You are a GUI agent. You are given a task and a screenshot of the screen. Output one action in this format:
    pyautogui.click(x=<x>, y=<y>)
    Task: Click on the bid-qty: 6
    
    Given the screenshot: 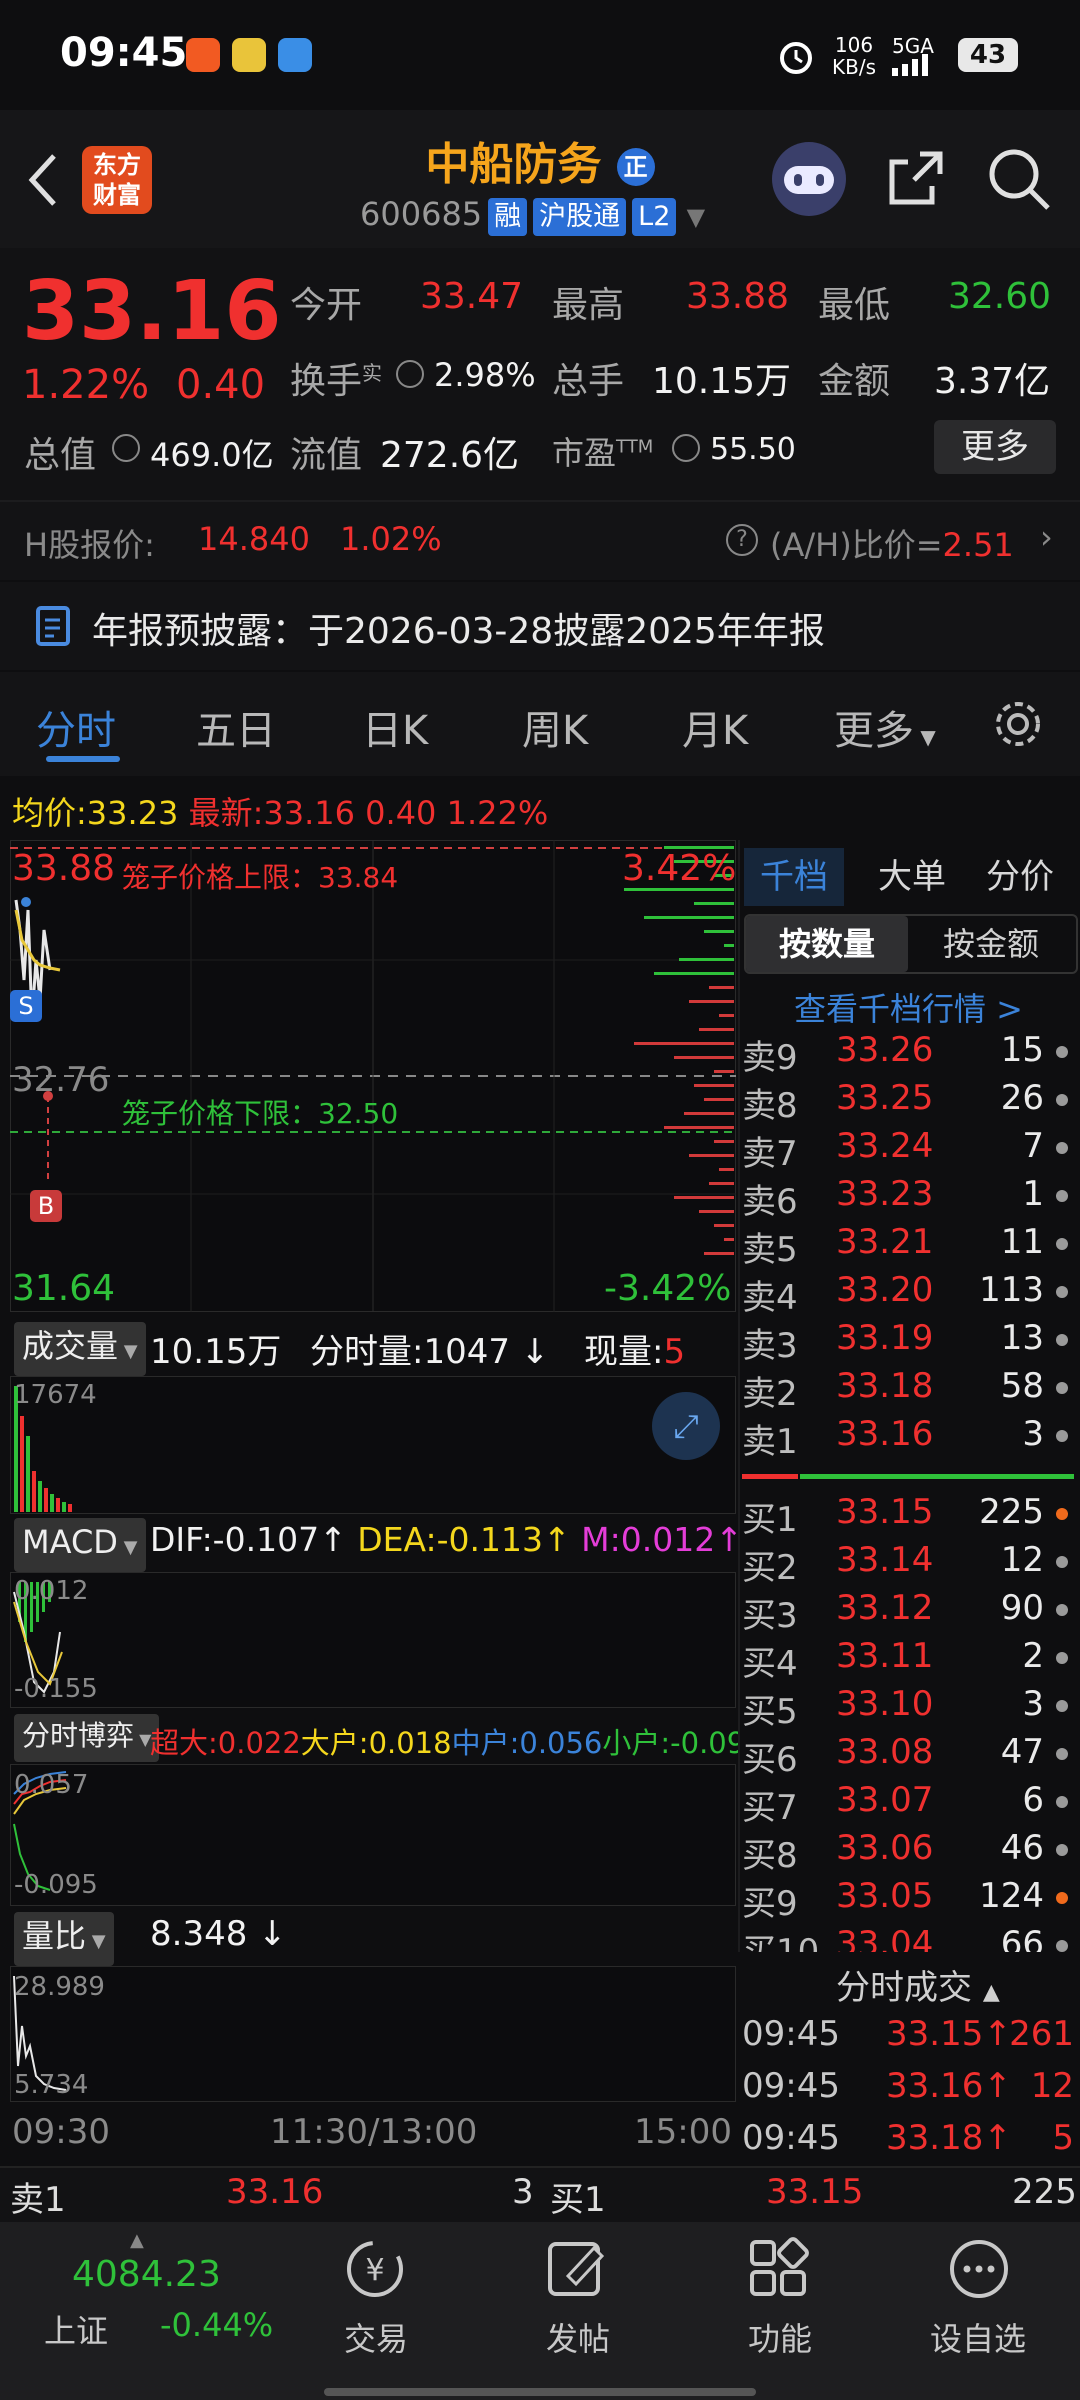 What is the action you would take?
    pyautogui.click(x=1033, y=1800)
    